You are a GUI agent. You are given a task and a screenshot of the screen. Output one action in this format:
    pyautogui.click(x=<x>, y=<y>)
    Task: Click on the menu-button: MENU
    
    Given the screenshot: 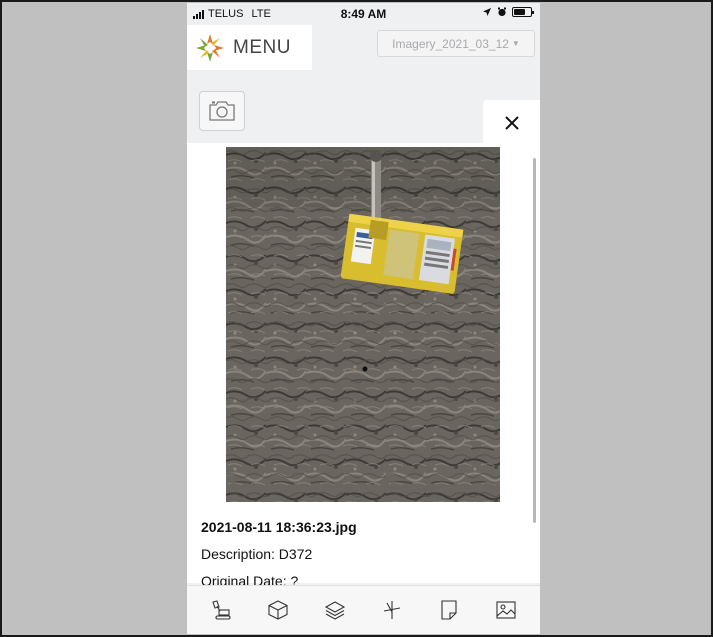 What is the action you would take?
    pyautogui.click(x=249, y=47)
    